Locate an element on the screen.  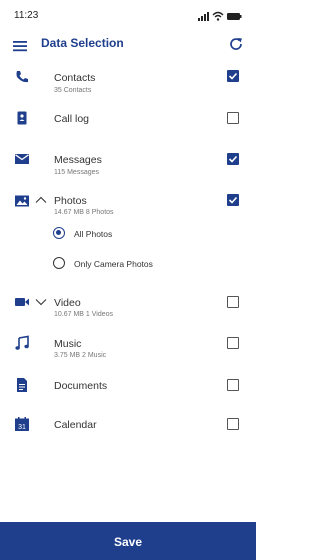
save-button: Save is located at coordinates (128, 541).